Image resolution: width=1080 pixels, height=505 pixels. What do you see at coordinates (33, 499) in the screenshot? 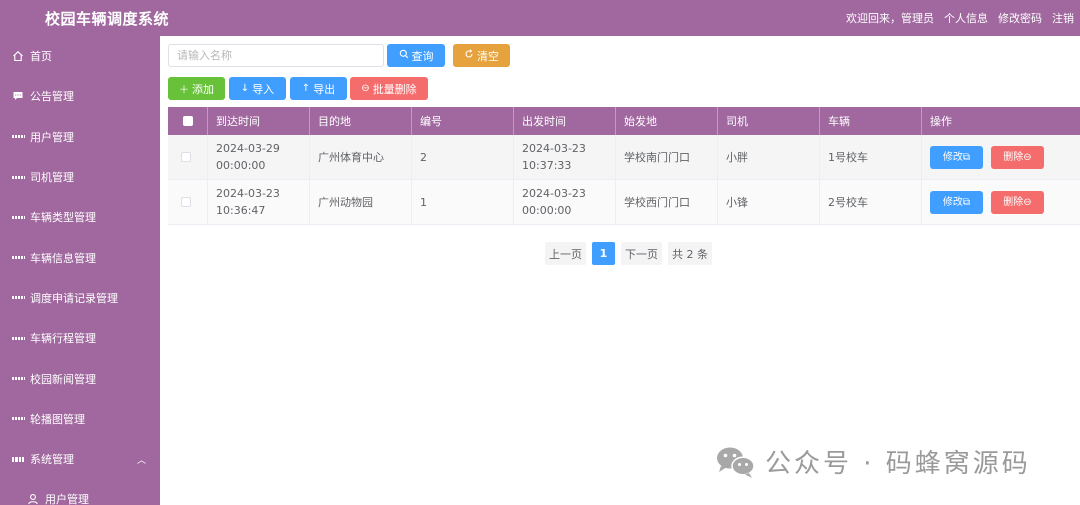
I see `user-icon` at bounding box center [33, 499].